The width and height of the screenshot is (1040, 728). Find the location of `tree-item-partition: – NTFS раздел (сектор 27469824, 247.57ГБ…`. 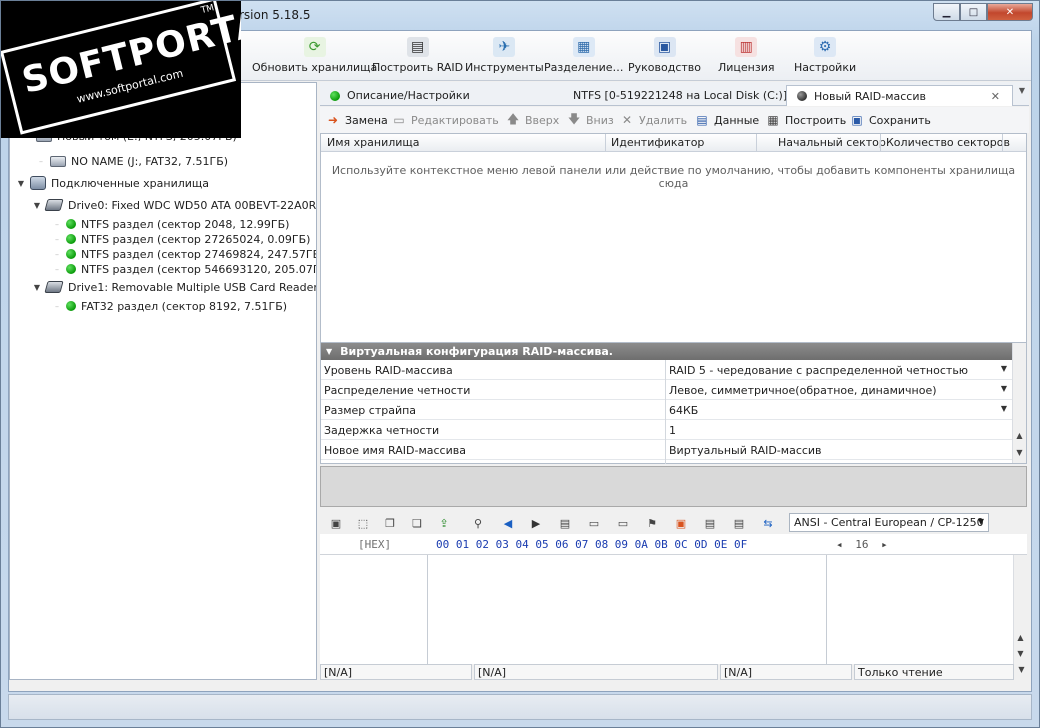

tree-item-partition: – NTFS раздел (сектор 27469824, 247.57ГБ… is located at coordinates (184, 254).